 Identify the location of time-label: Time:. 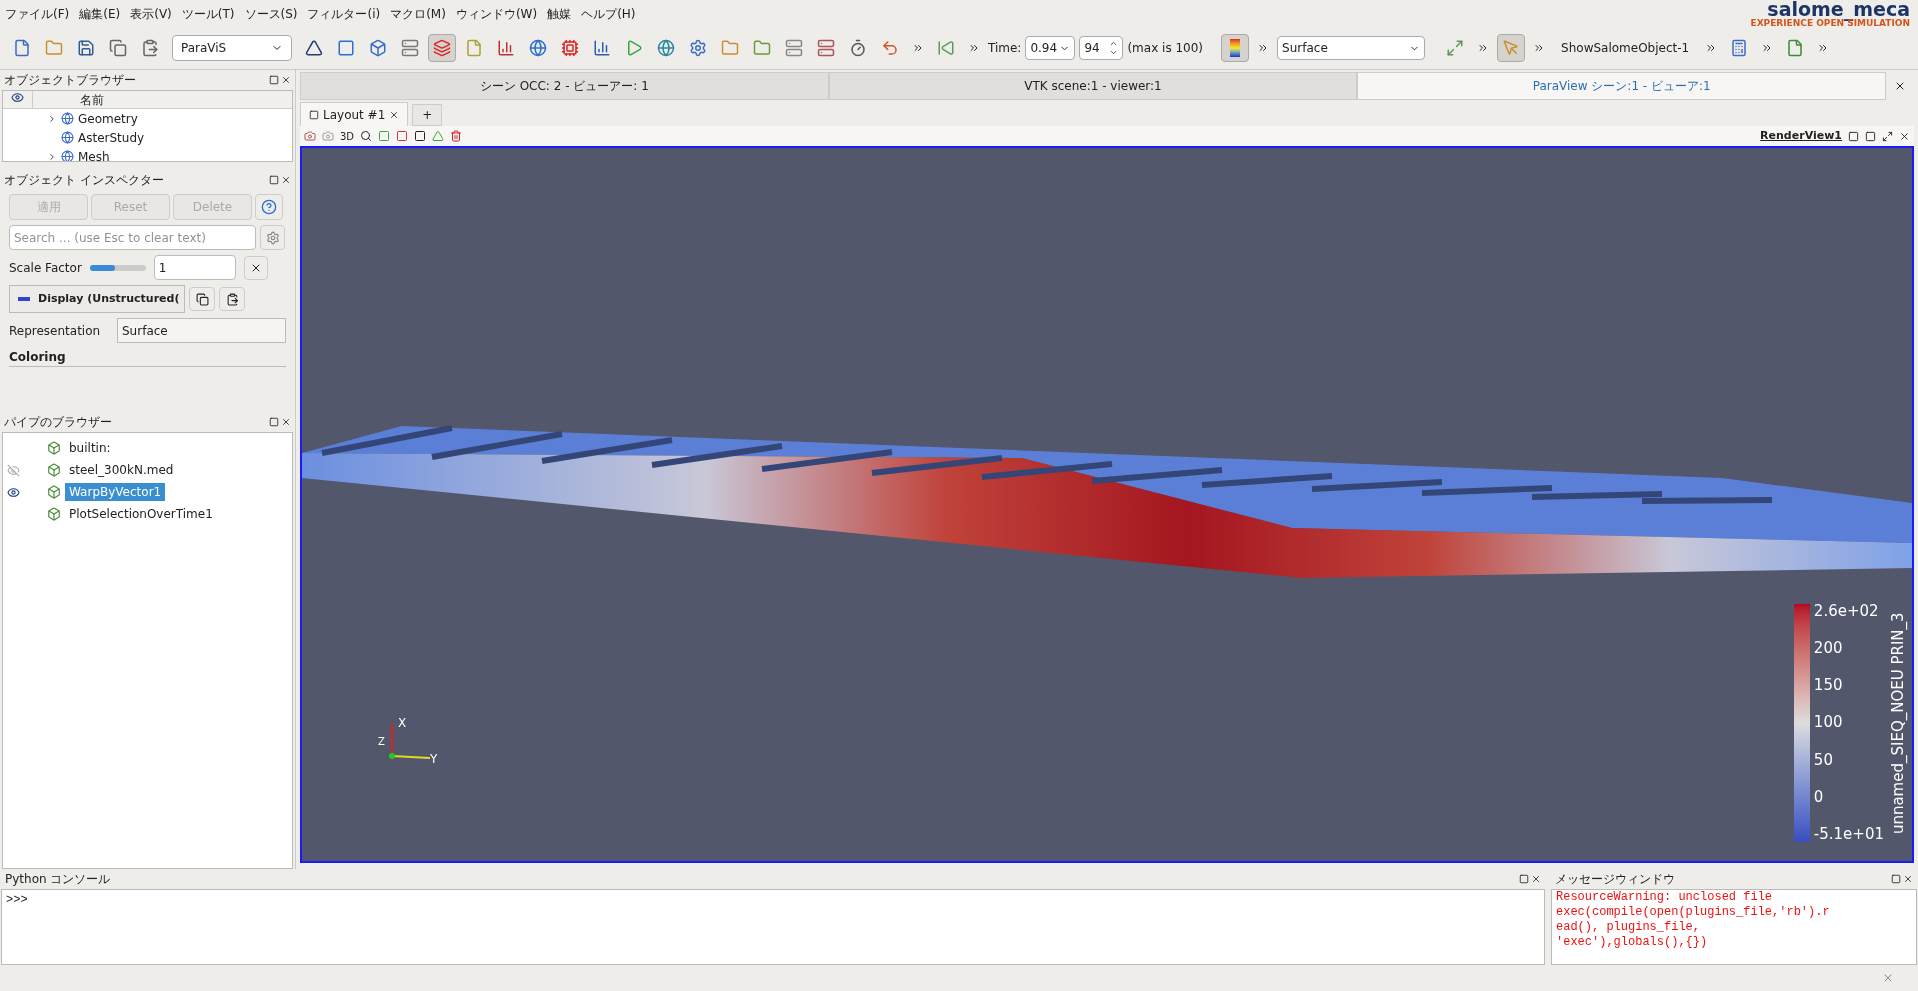
(1005, 48).